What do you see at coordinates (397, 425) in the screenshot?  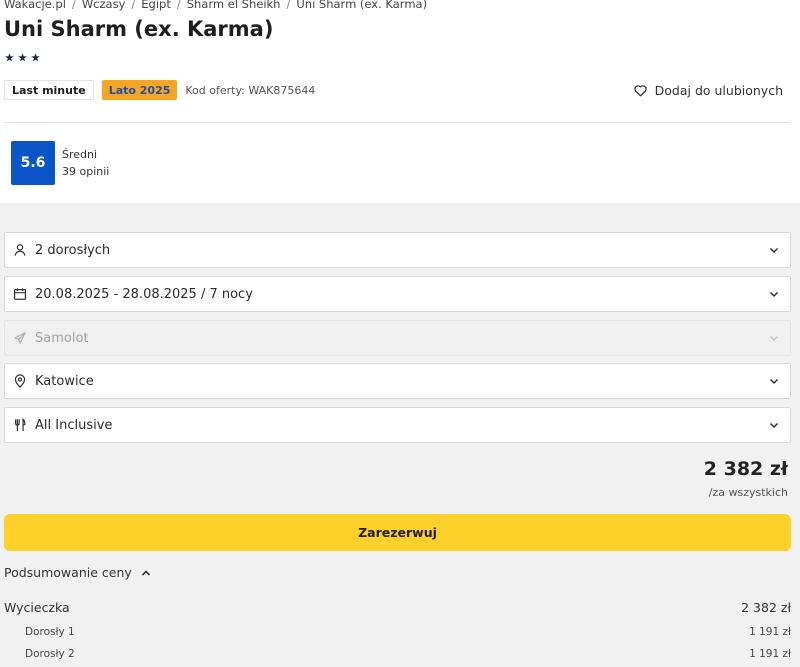 I see `board-select: All Inclusive` at bounding box center [397, 425].